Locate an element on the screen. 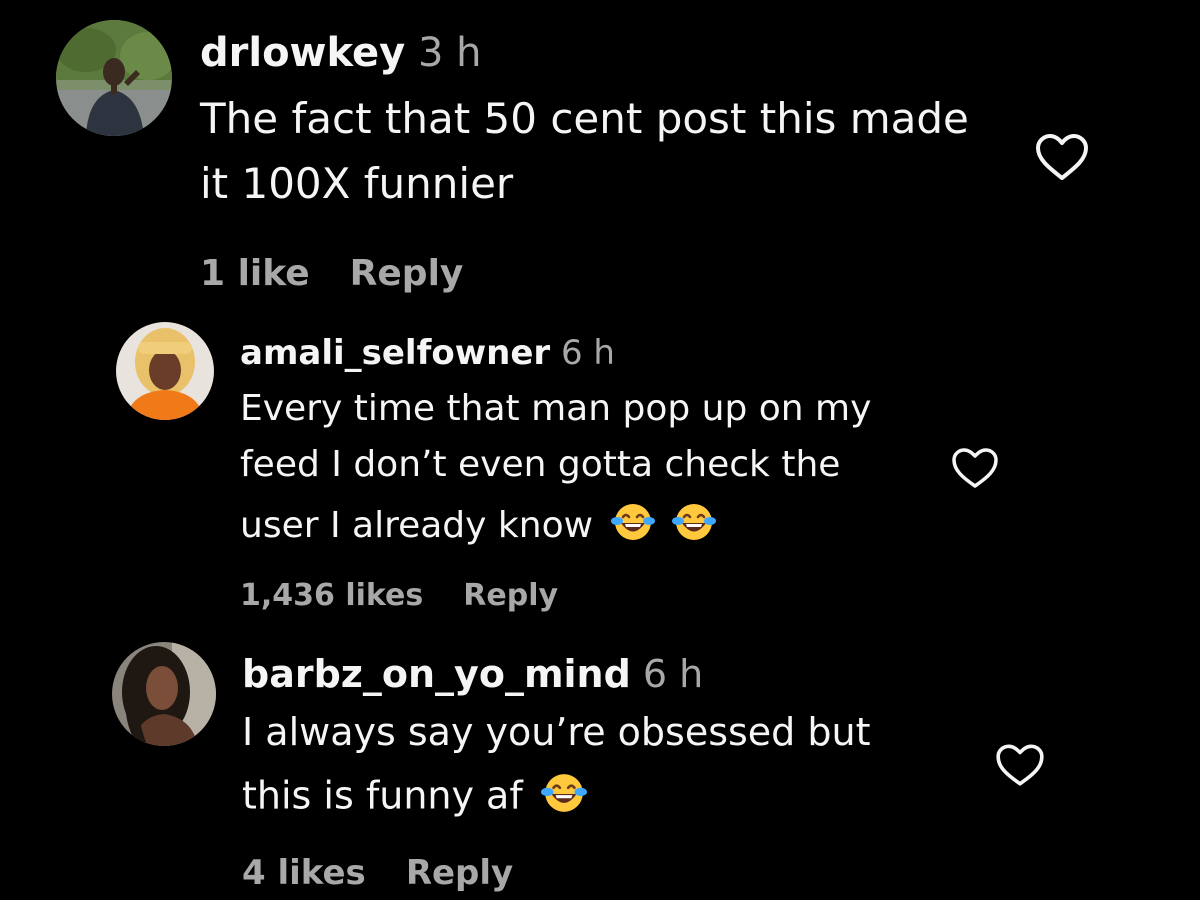 This screenshot has width=1200, height=900. comment-header: drlowkey 3 h is located at coordinates (340, 53).